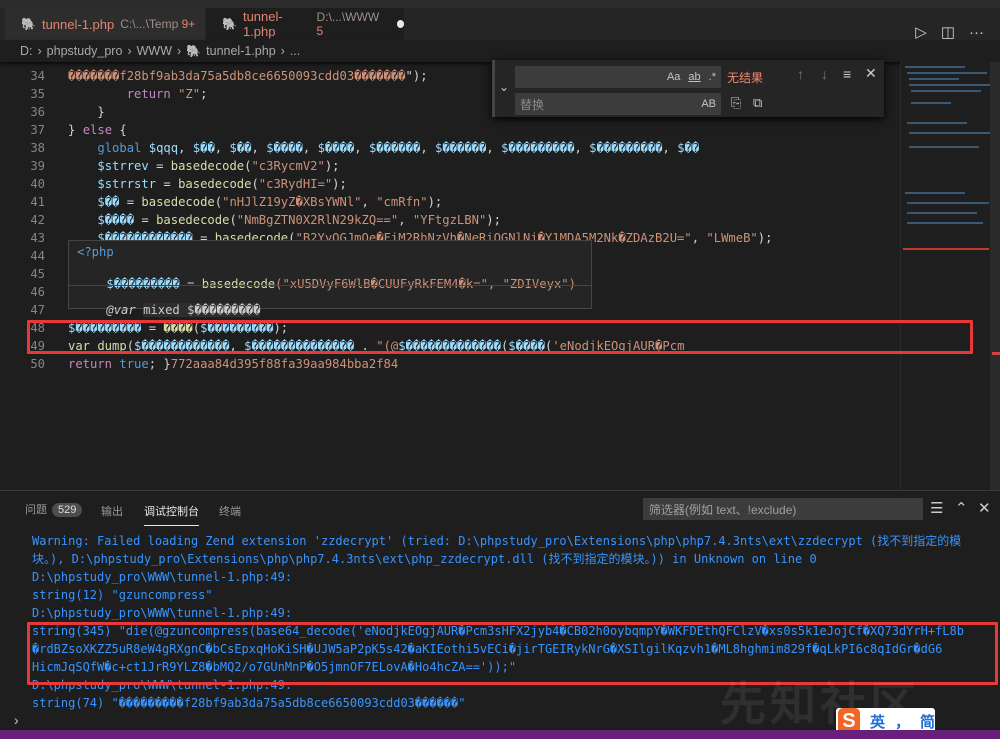  What do you see at coordinates (936, 508) in the screenshot?
I see `clear-console-icon: ☰` at bounding box center [936, 508].